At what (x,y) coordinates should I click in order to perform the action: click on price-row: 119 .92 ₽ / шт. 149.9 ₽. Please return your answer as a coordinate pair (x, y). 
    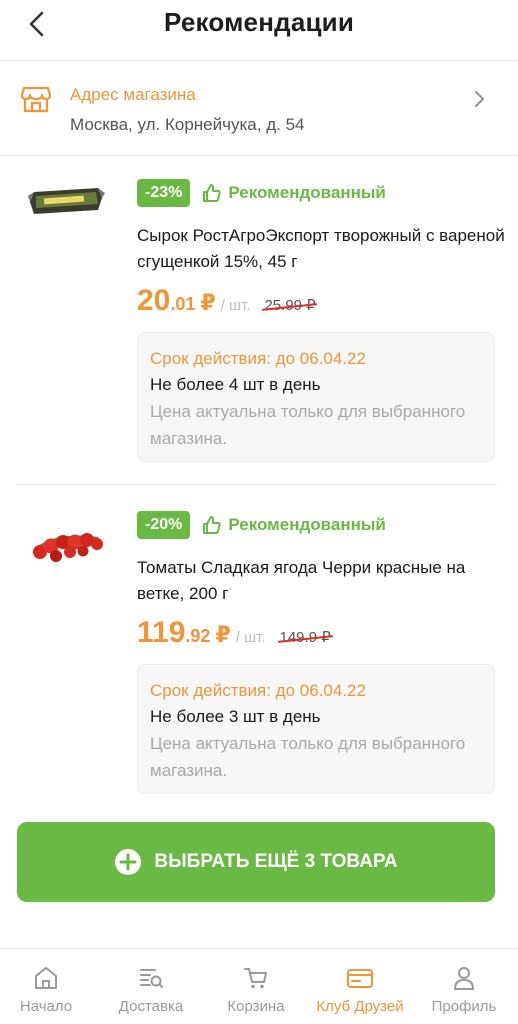
    Looking at the image, I should click on (234, 633).